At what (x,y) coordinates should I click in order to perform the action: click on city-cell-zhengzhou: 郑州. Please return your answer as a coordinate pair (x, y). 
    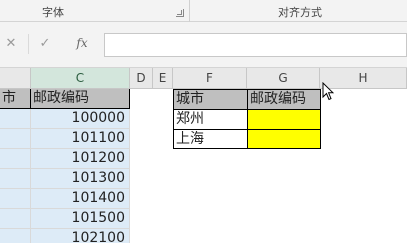
    Looking at the image, I should click on (210, 119).